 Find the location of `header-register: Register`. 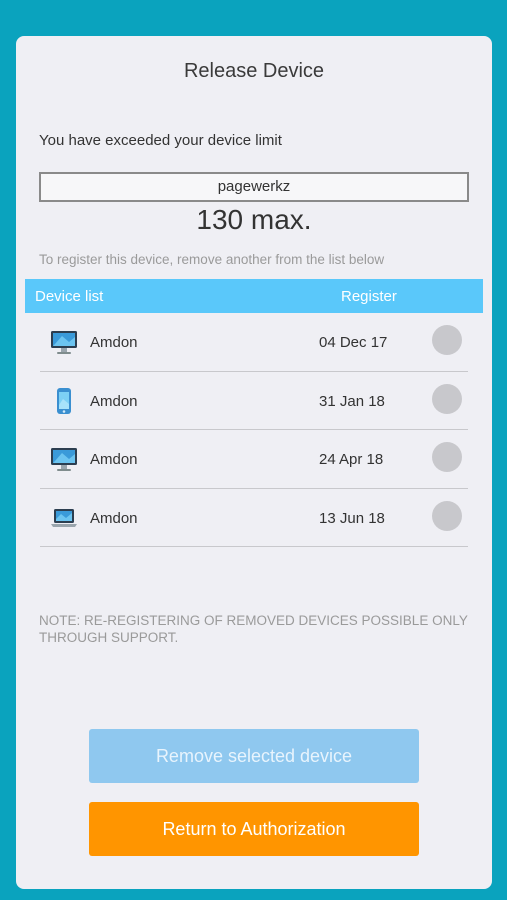

header-register: Register is located at coordinates (369, 296).